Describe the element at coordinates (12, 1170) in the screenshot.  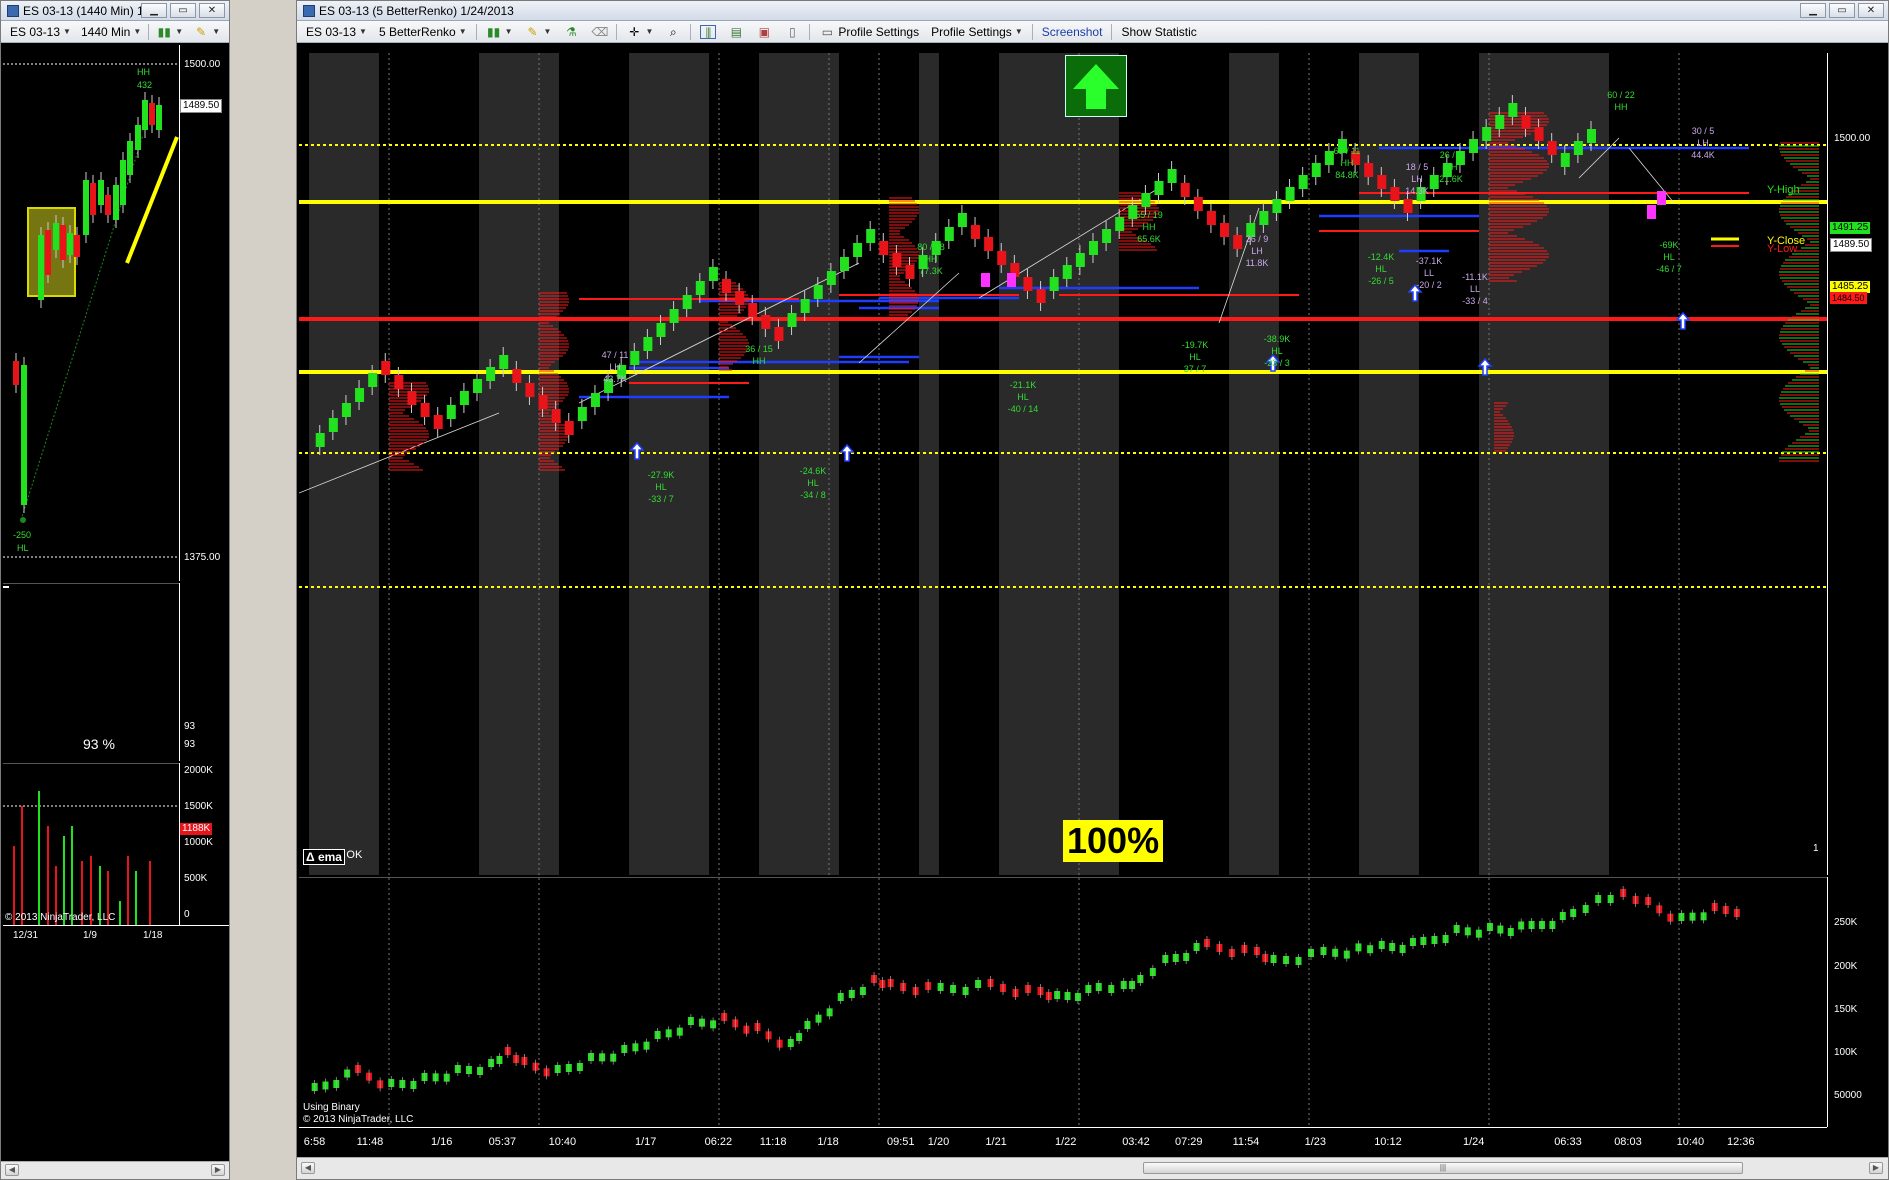
I see `left-scroll-left: ◀` at that location.